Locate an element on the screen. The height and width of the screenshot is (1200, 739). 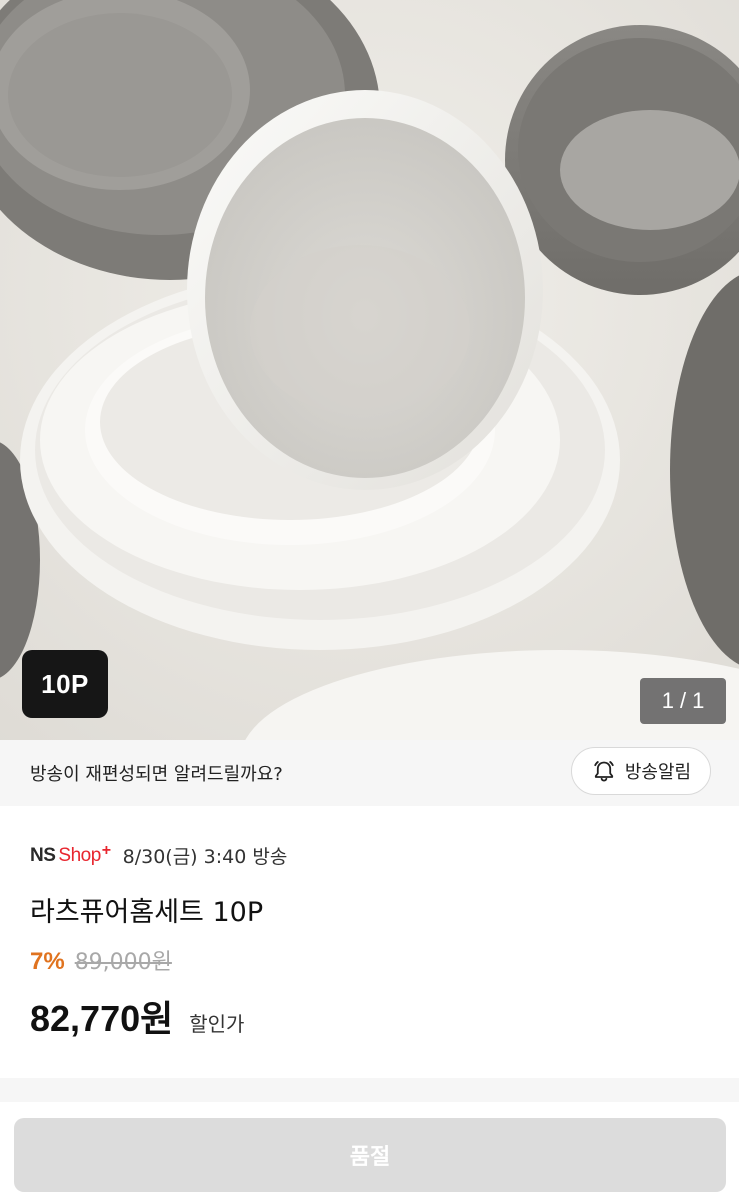
broadcast-time: 8/30(금) 3:40 방송 is located at coordinates (205, 857).